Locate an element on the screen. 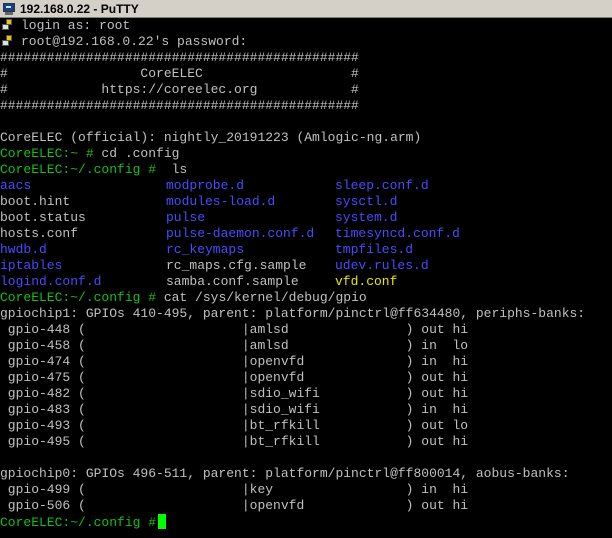  ls-entry: vfd.conf is located at coordinates (366, 281).